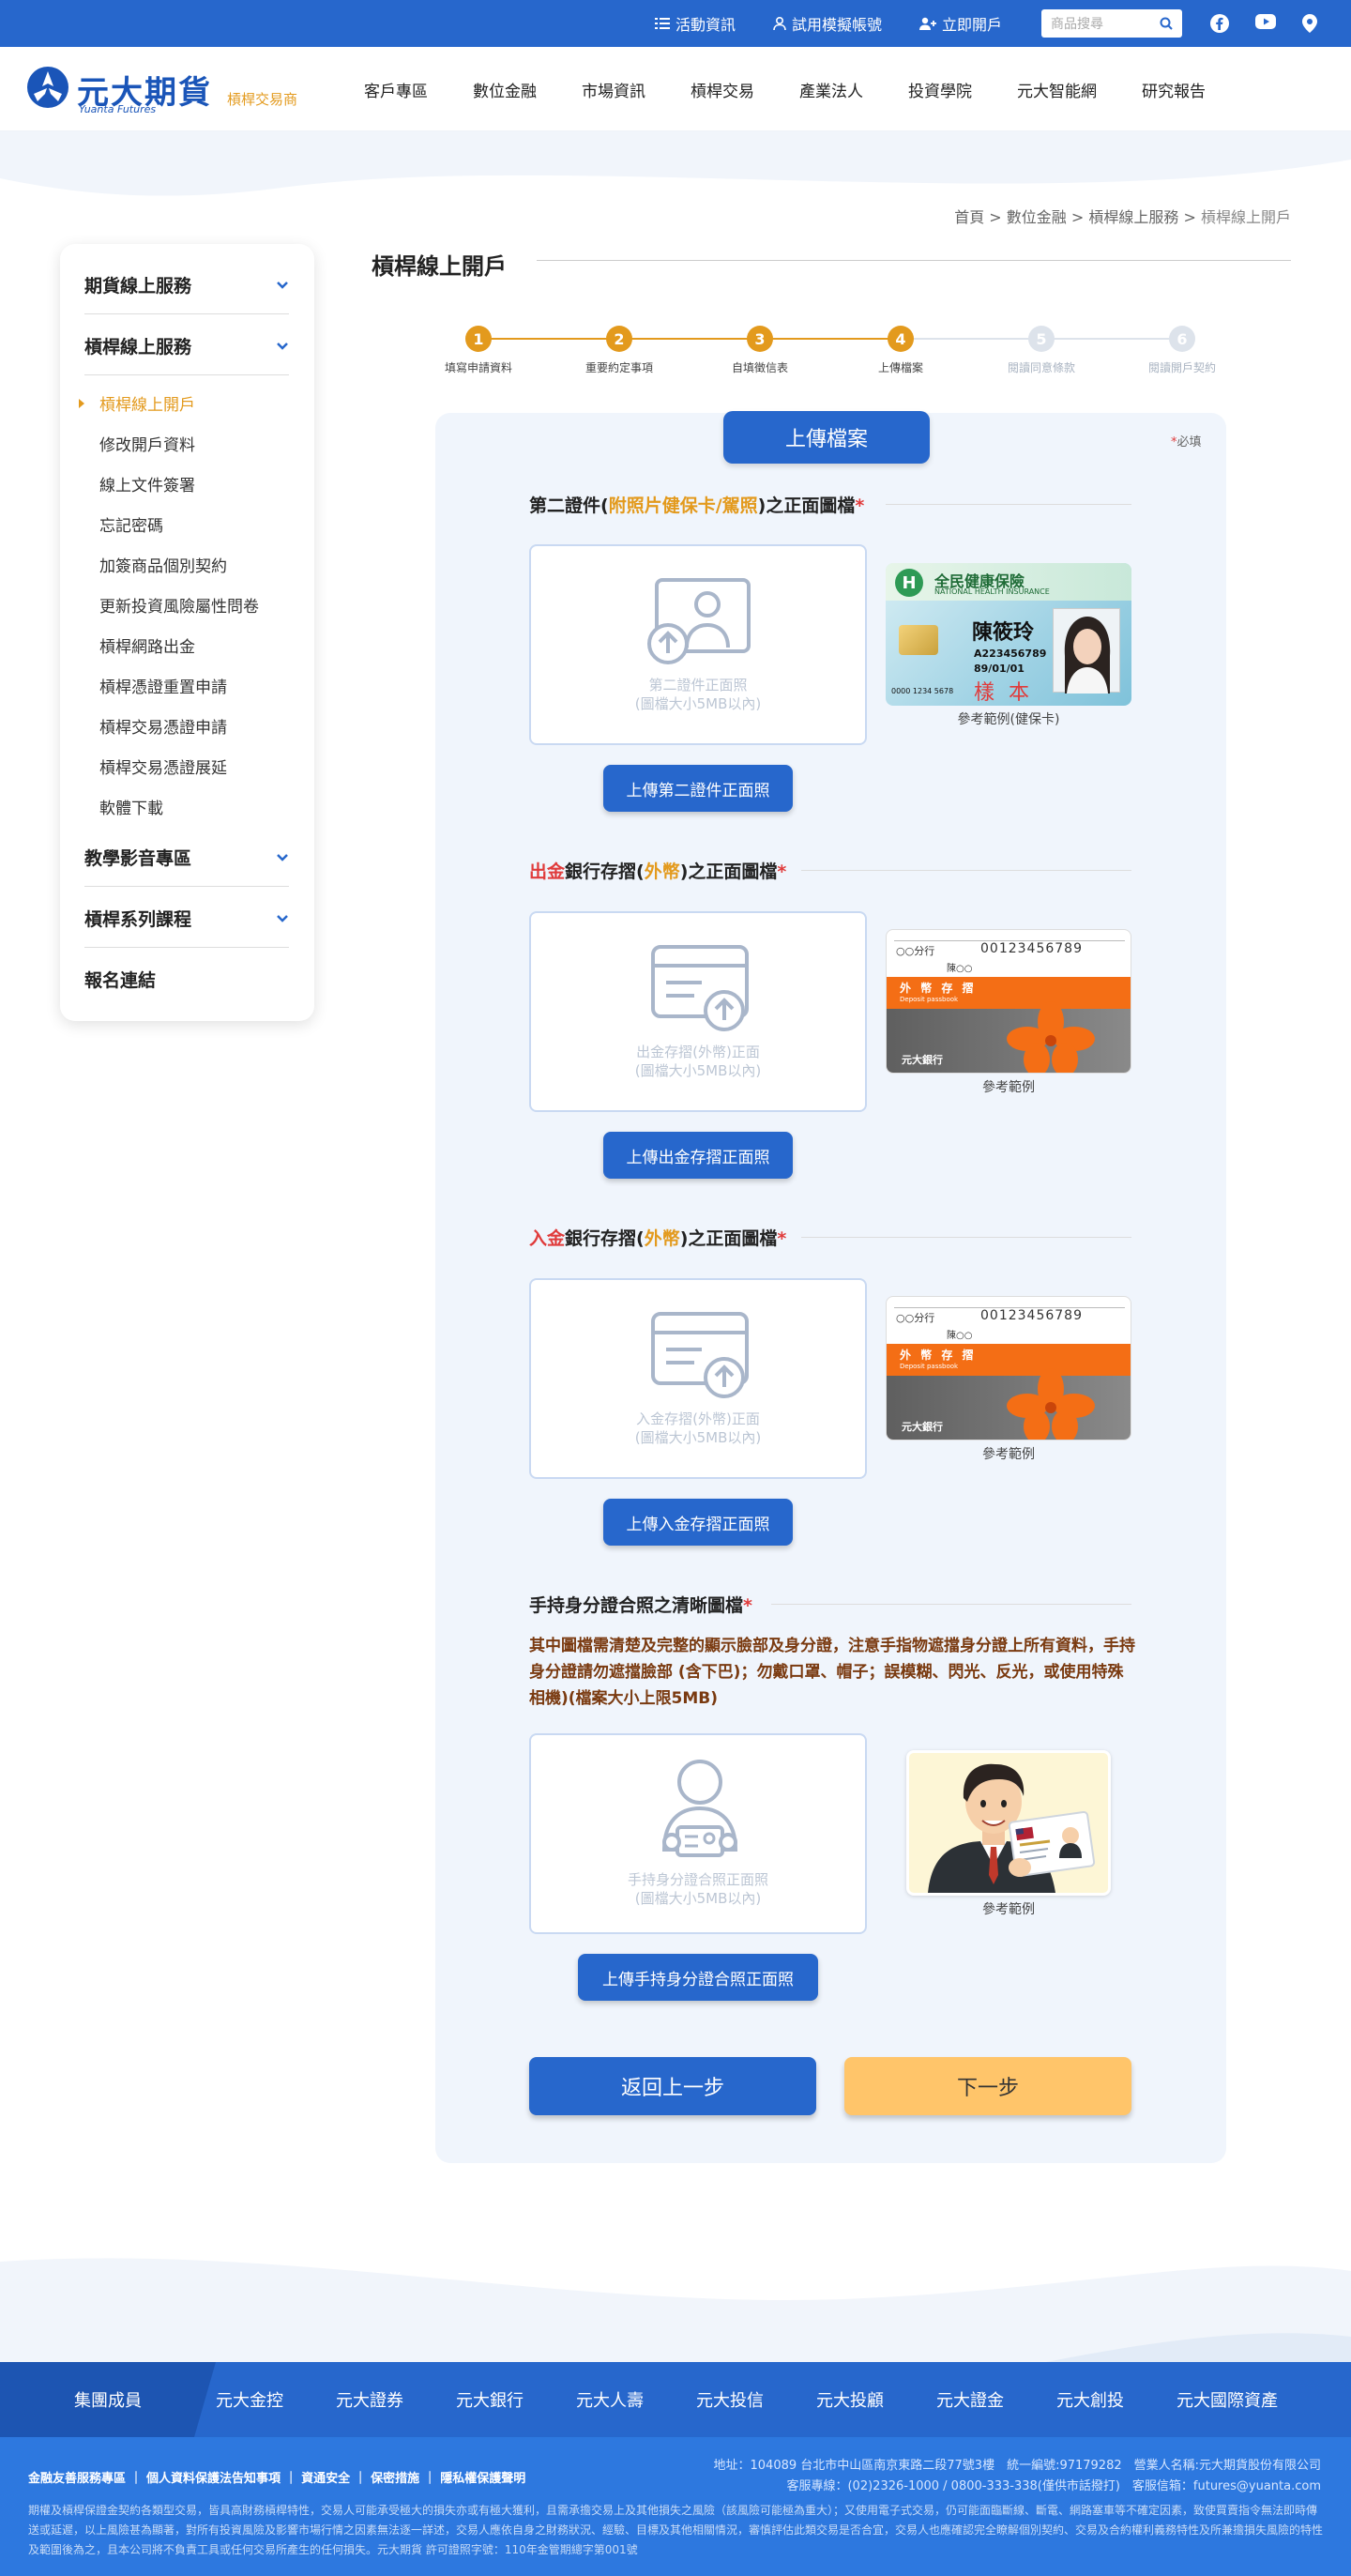 The width and height of the screenshot is (1351, 2576). Describe the element at coordinates (923, 1060) in the screenshot. I see `passbook-bank-name: 元大銀行` at that location.